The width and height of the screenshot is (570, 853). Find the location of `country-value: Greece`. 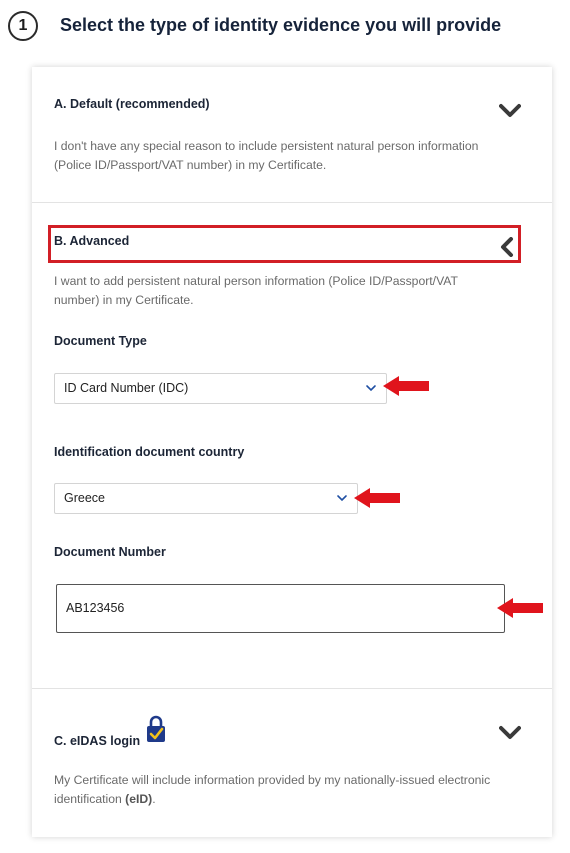

country-value: Greece is located at coordinates (84, 498).